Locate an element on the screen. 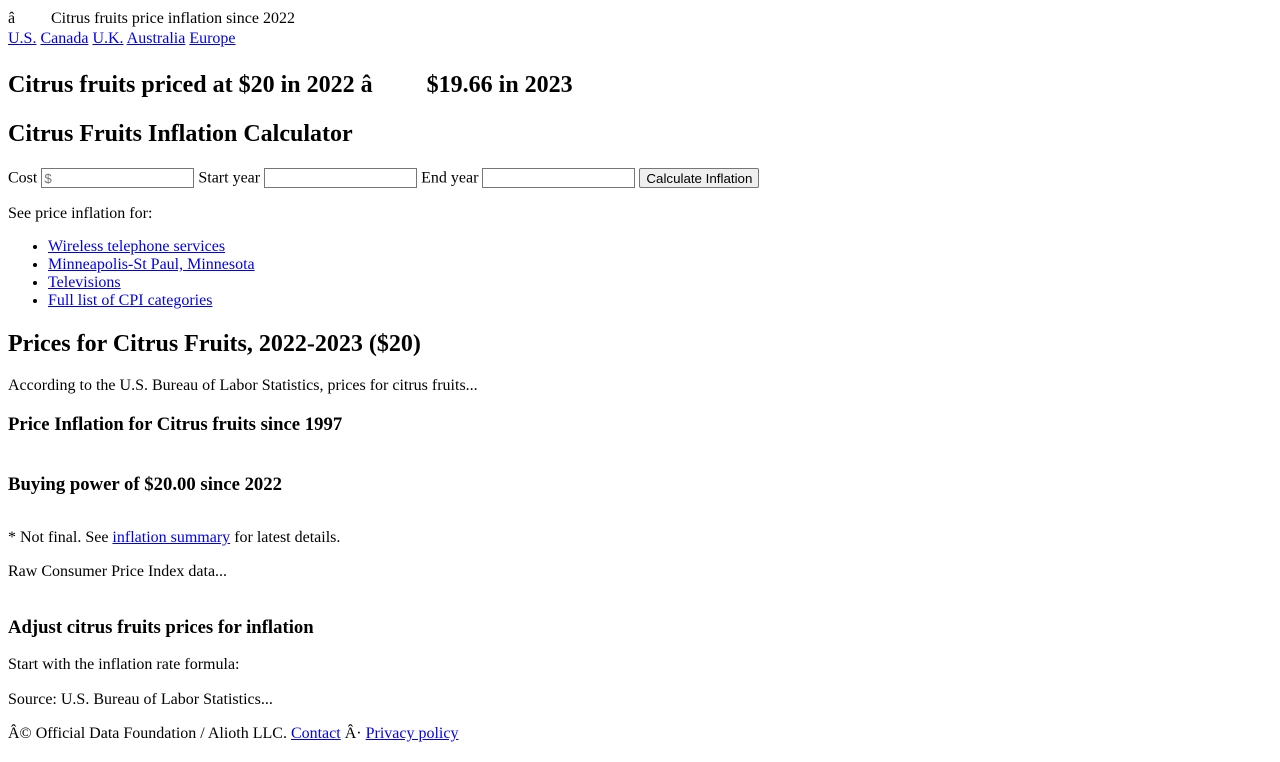  nav-link-australia: Australia is located at coordinates (156, 38).